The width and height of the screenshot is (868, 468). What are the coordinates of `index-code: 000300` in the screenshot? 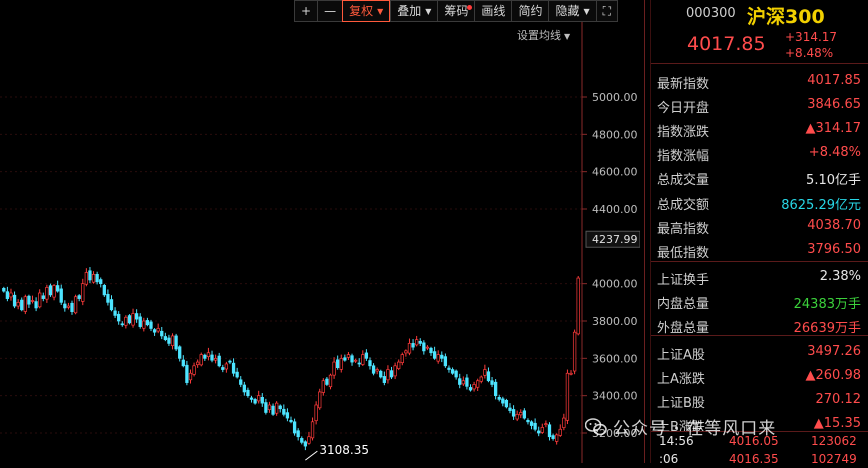 It's located at (711, 13).